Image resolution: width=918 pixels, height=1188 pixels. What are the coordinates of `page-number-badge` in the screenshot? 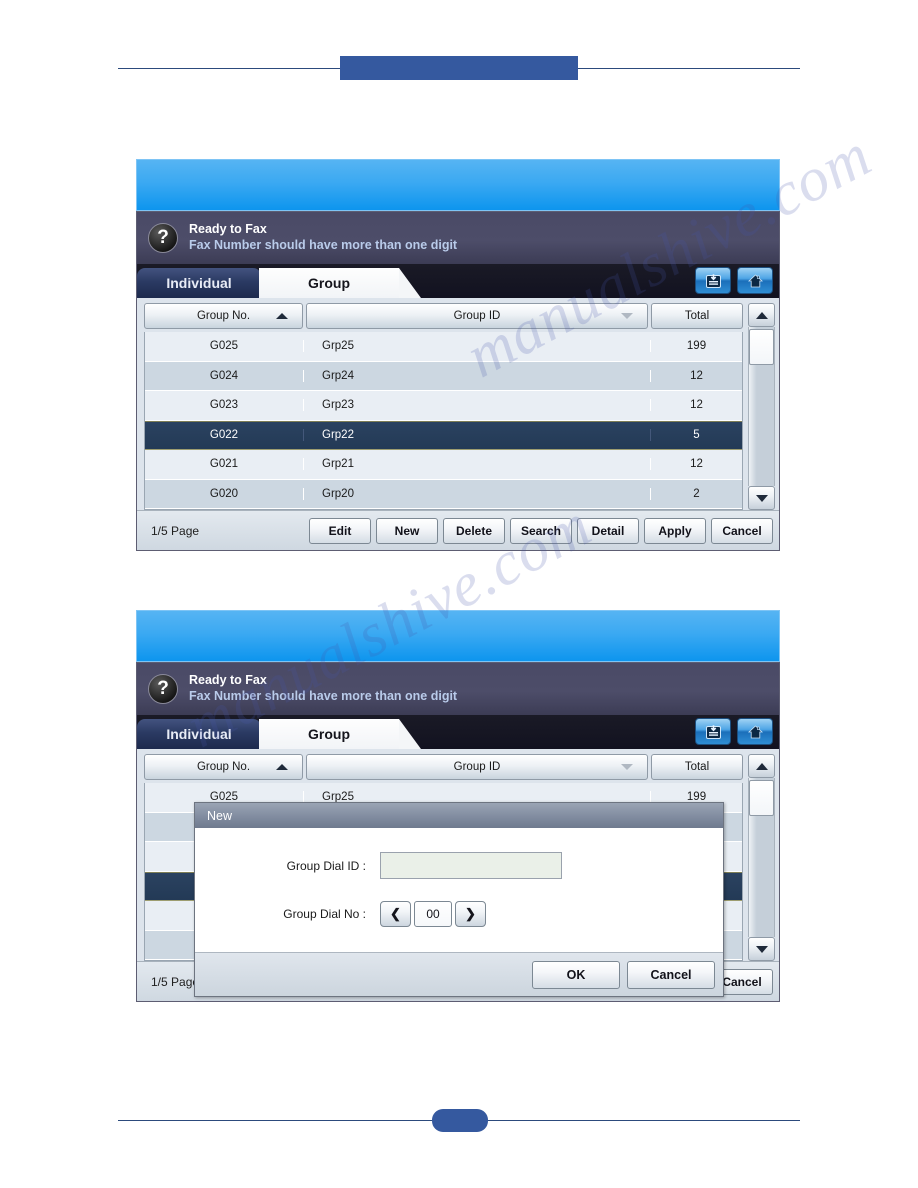 It's located at (460, 1120).